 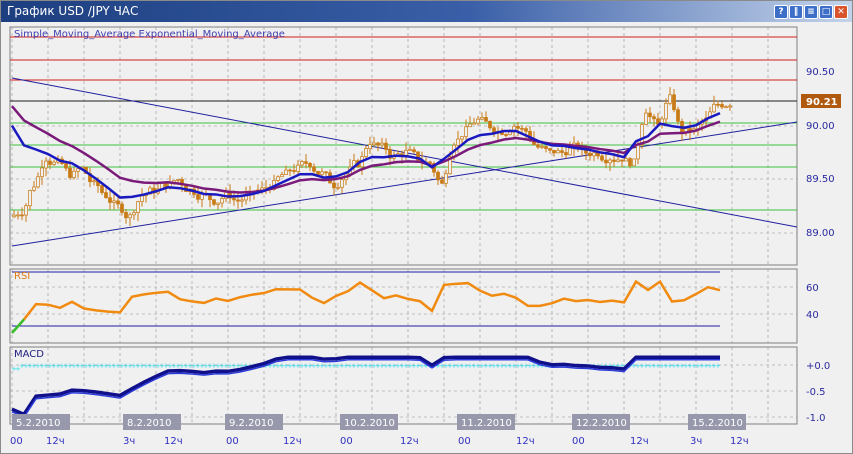 I want to click on time-label: 3ч, so click(x=129, y=441).